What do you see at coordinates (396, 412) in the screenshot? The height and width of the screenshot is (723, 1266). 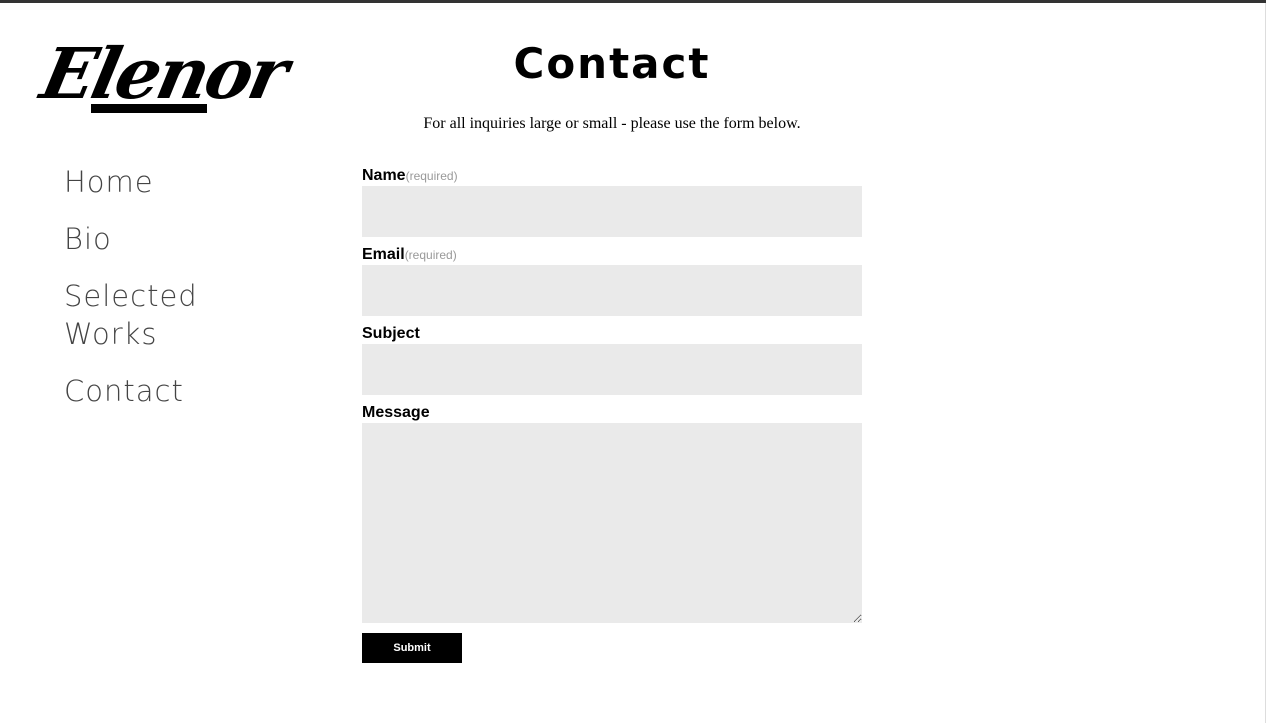 I see `message-label-text: Message` at bounding box center [396, 412].